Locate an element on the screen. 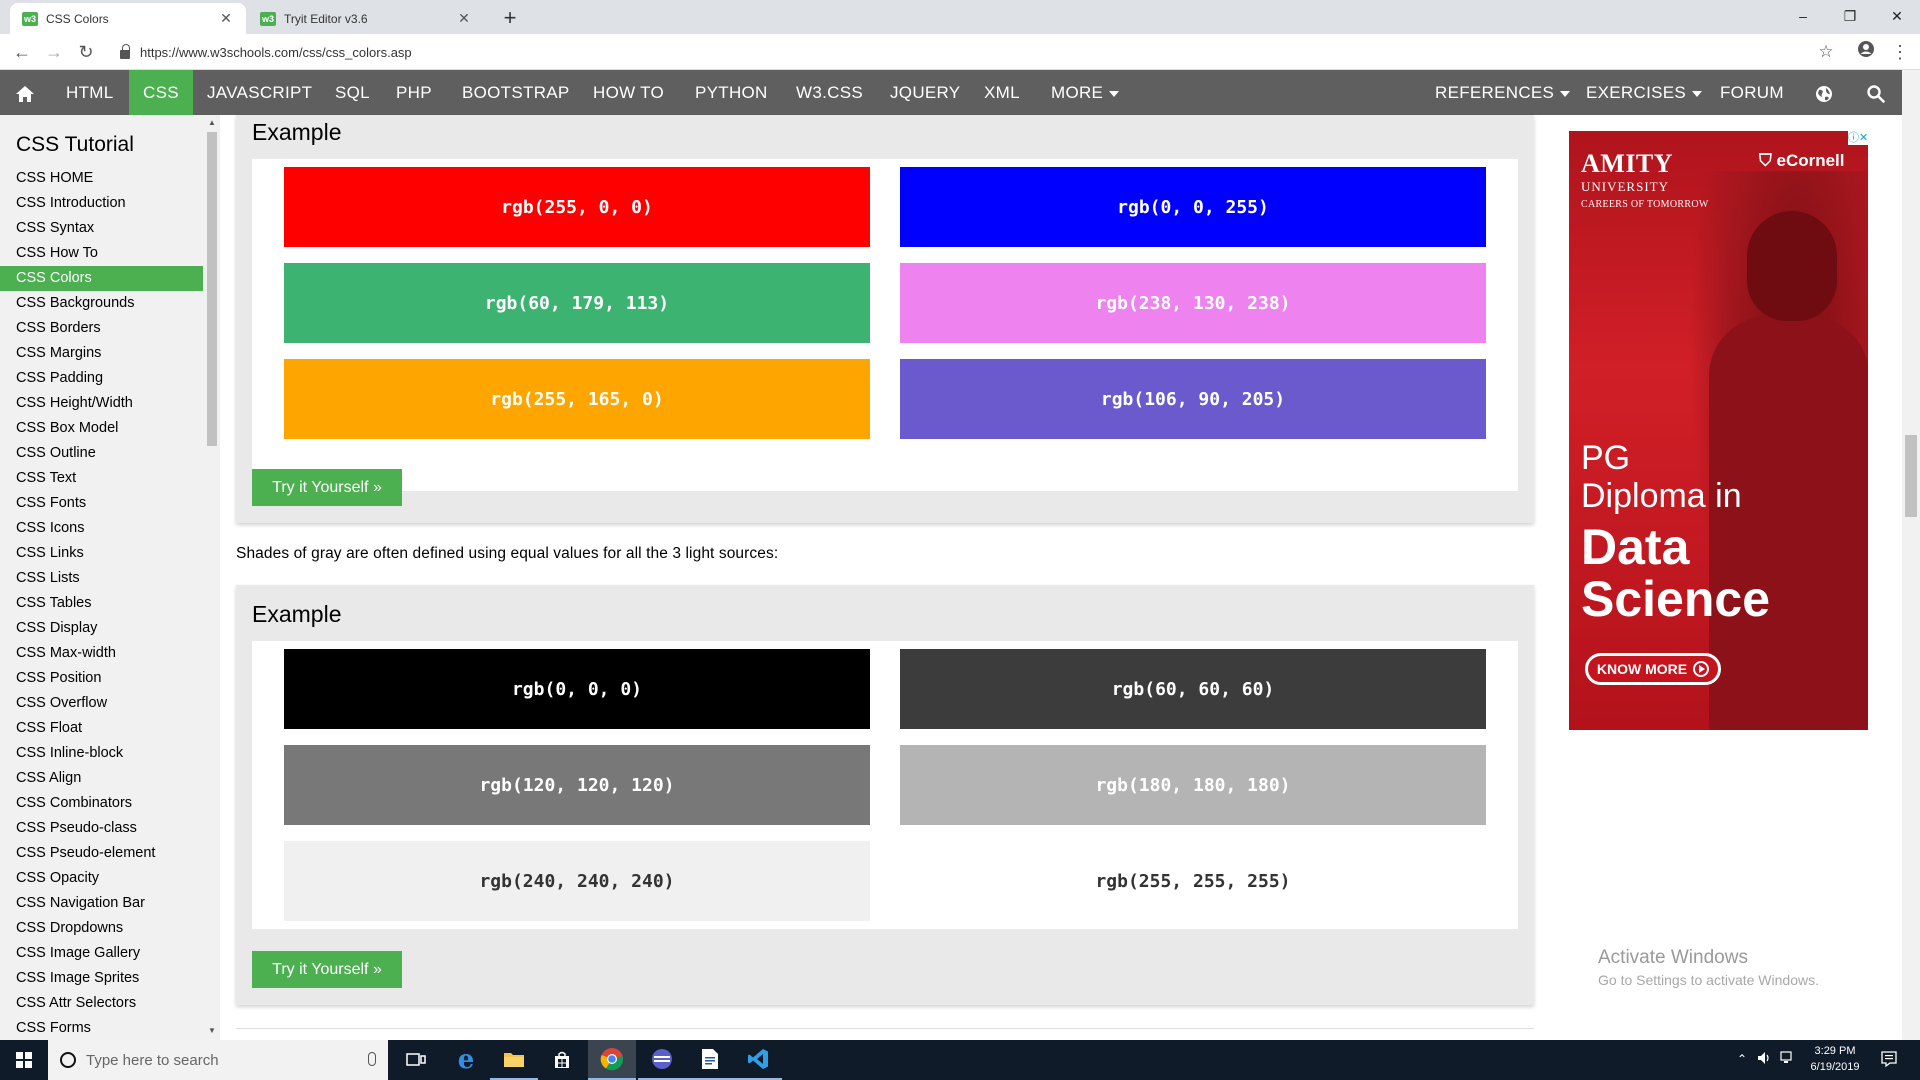 Image resolution: width=1920 pixels, height=1080 pixels. menu-kebab-icon: ⋮ is located at coordinates (1900, 52).